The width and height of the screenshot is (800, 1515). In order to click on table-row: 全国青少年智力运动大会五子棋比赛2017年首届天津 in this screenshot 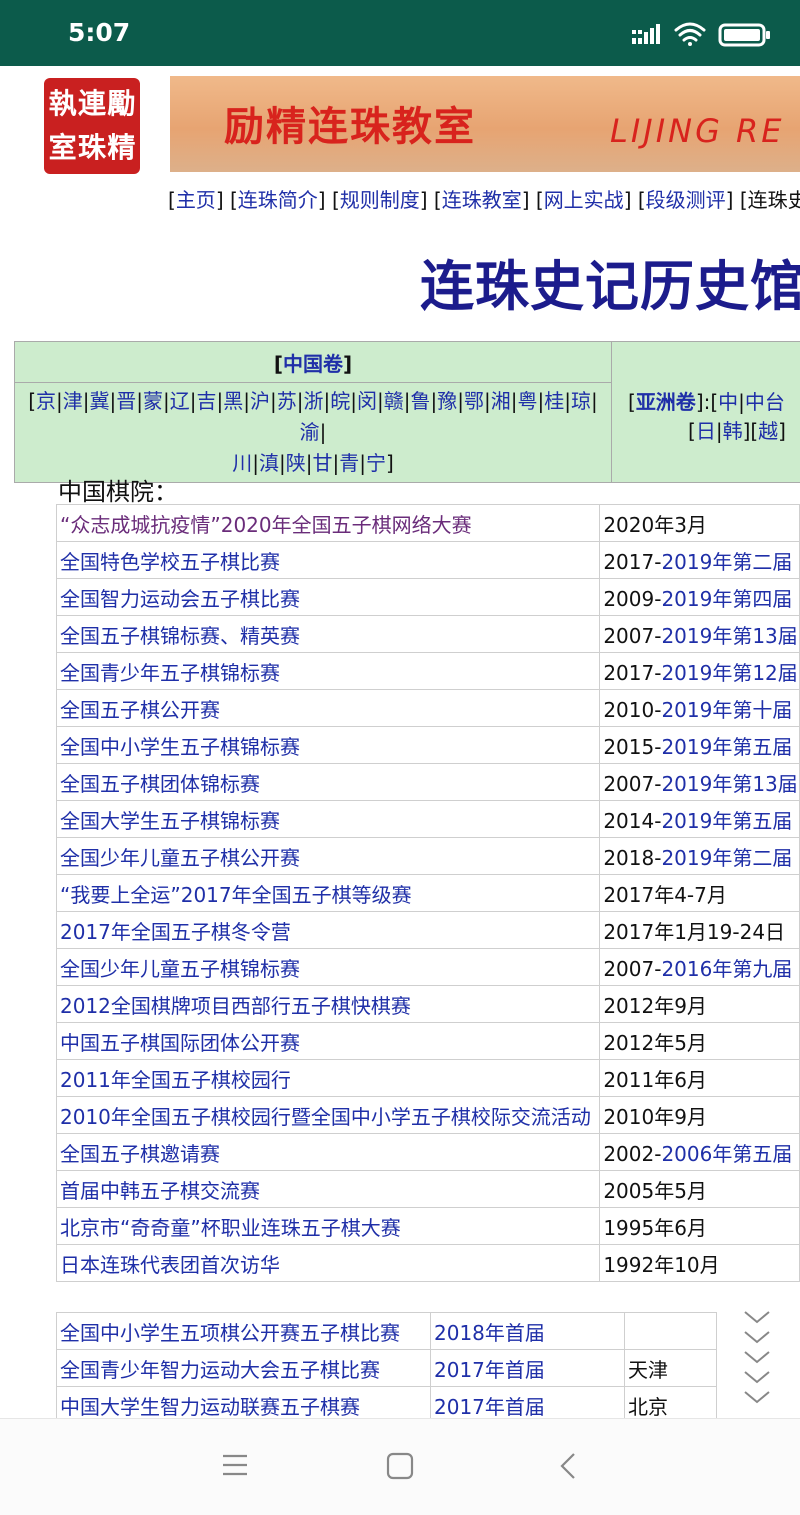, I will do `click(387, 1368)`.